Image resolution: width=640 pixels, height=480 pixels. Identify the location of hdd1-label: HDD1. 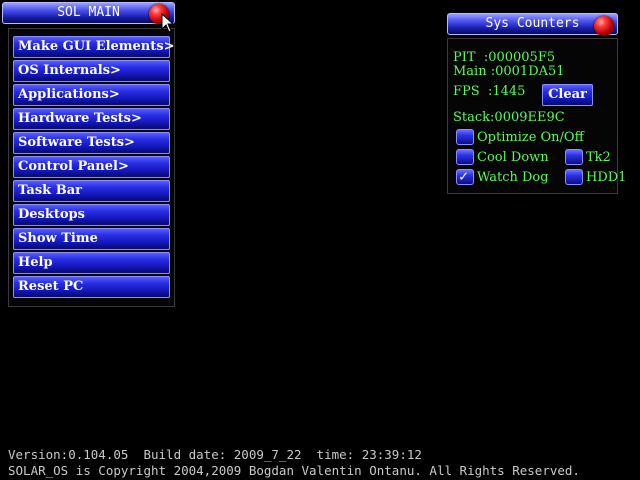
(606, 177).